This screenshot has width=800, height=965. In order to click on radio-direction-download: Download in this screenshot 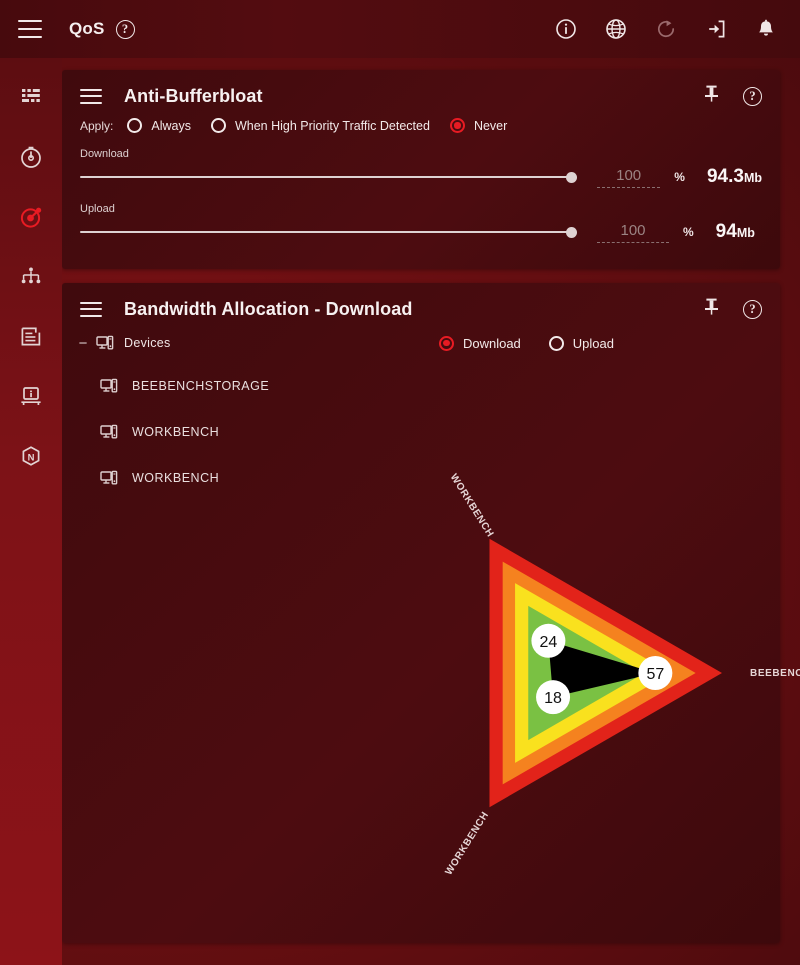, I will do `click(479, 343)`.